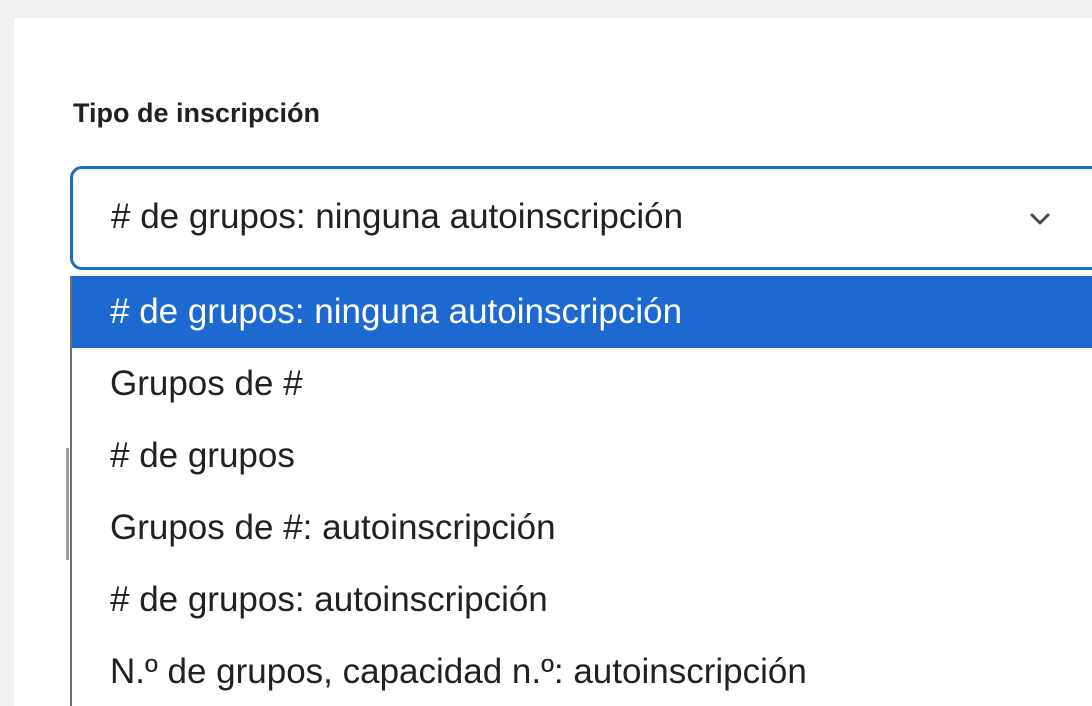 The image size is (1092, 706). I want to click on dropdown-option: # de grupos: ninguna autoinscripción, so click(582, 312).